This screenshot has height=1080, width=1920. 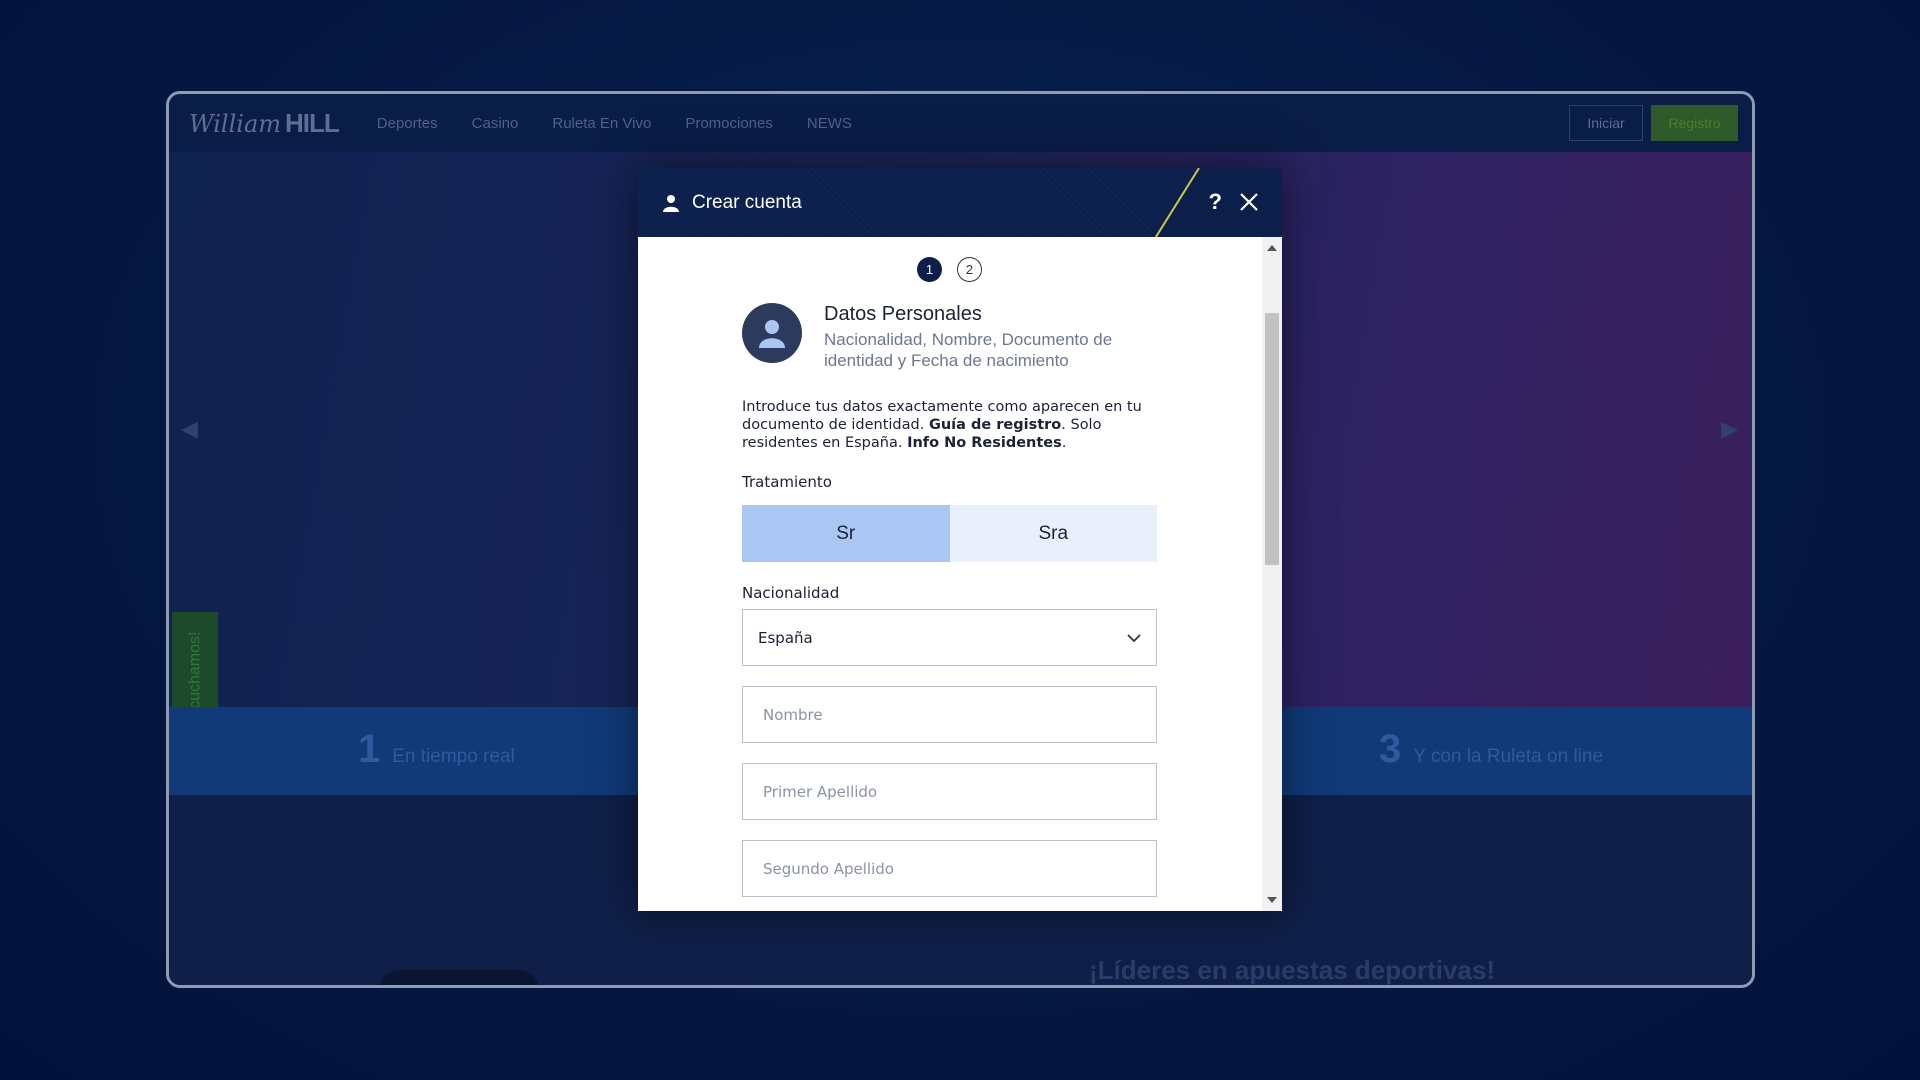 What do you see at coordinates (787, 482) in the screenshot?
I see `treatment-label: Tratamiento` at bounding box center [787, 482].